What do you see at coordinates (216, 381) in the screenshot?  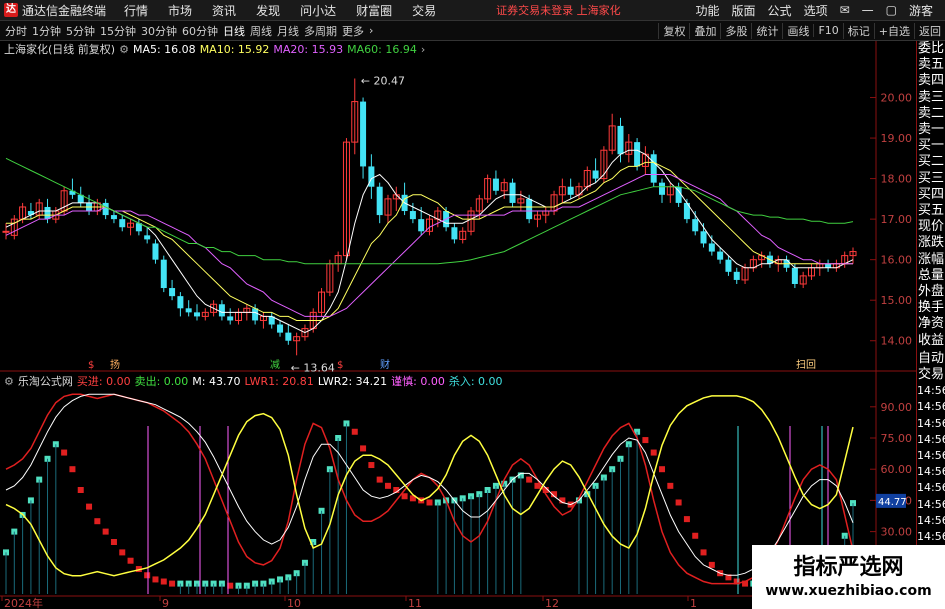 I see `m-label: M: 43.70` at bounding box center [216, 381].